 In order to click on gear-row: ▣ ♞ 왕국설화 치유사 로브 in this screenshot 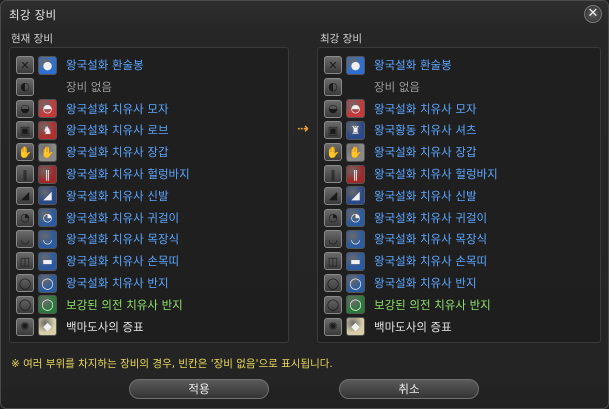, I will do `click(92, 130)`.